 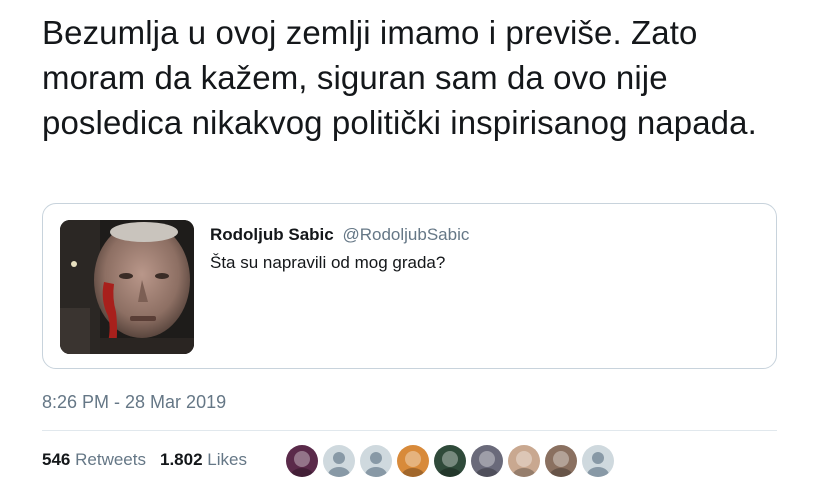 What do you see at coordinates (181, 459) in the screenshot?
I see `likes-count: 1.802` at bounding box center [181, 459].